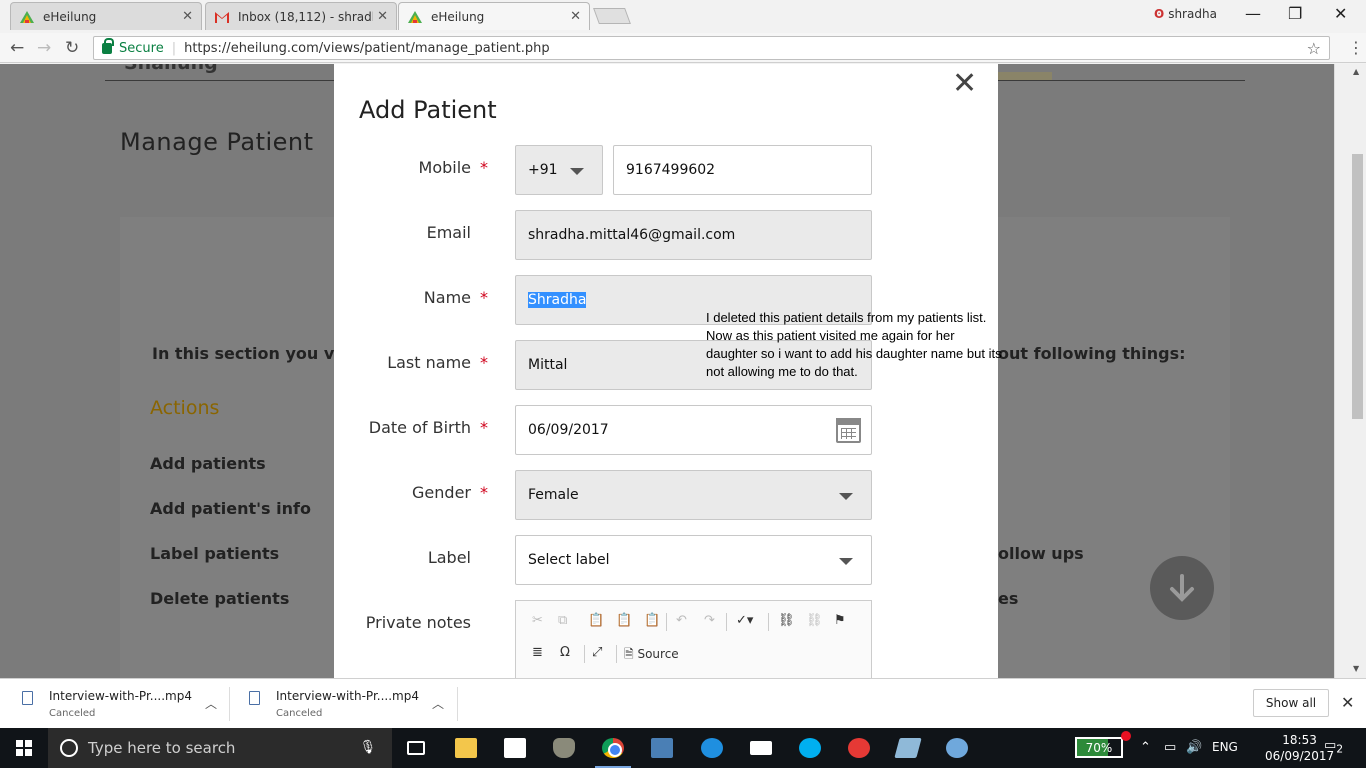  Describe the element at coordinates (964, 84) in the screenshot. I see `close-icon: ✕` at that location.